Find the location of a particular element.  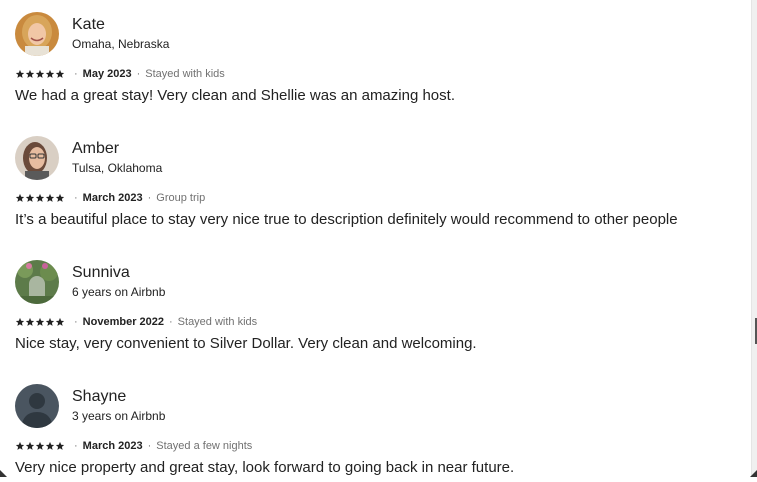

review-meta: · May 2023 · Stayed with kids is located at coordinates (120, 74).